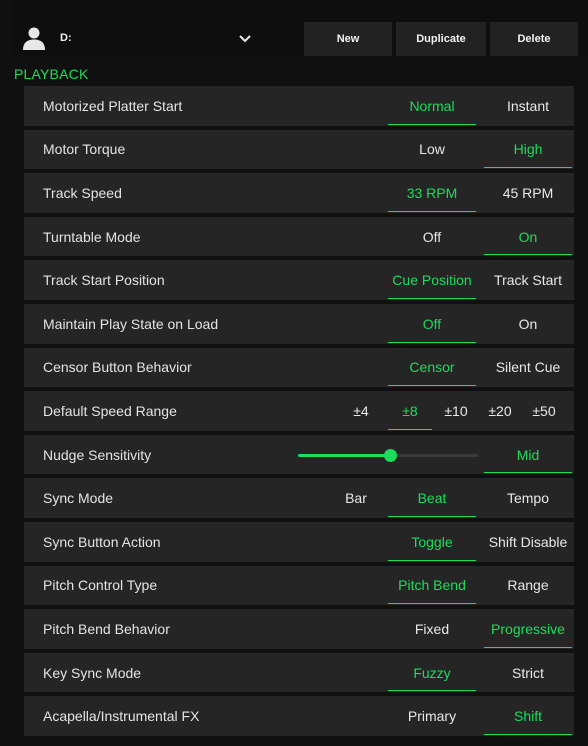 The width and height of the screenshot is (588, 746). I want to click on setting-label: Track Speed, so click(82, 192).